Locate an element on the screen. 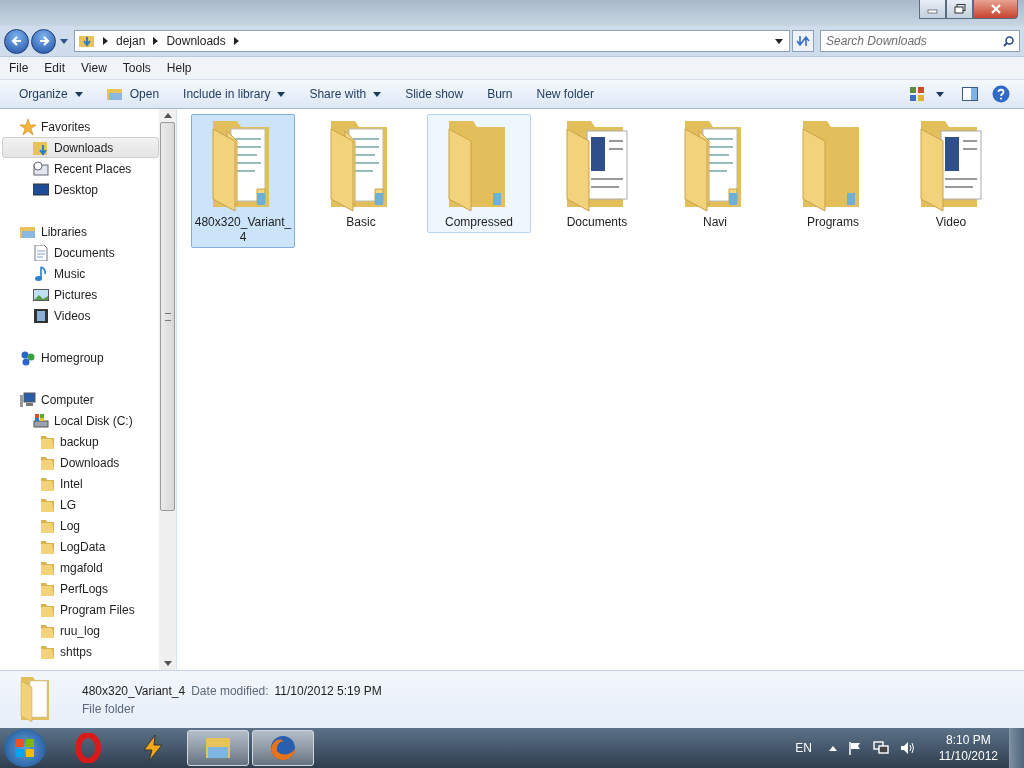 Image resolution: width=1024 pixels, height=768 pixels. search-field: Search Downloads is located at coordinates (920, 41).